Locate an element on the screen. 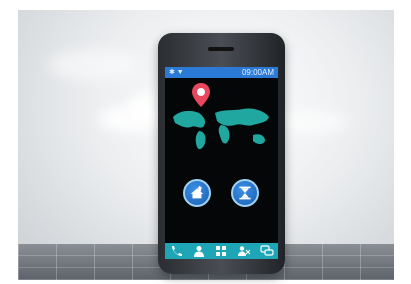 This screenshot has height=284, width=411. status-bar: ✱ ▼ 09:00AM is located at coordinates (221, 72).